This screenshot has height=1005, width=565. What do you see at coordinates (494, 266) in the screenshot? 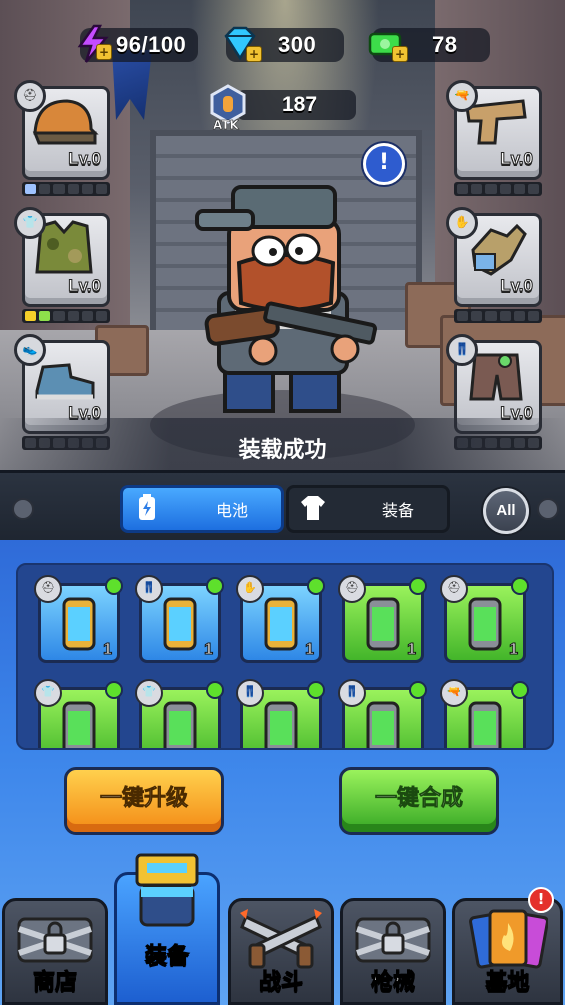
I see `slot-gloves: Lv.0 ✋` at bounding box center [494, 266].